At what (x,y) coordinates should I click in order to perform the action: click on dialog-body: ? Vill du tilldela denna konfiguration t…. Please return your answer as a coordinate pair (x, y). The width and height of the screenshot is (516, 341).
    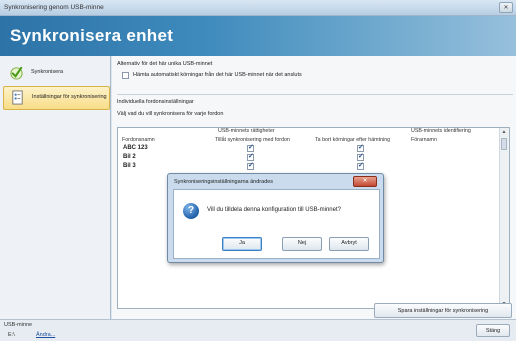
    Looking at the image, I should click on (276, 224).